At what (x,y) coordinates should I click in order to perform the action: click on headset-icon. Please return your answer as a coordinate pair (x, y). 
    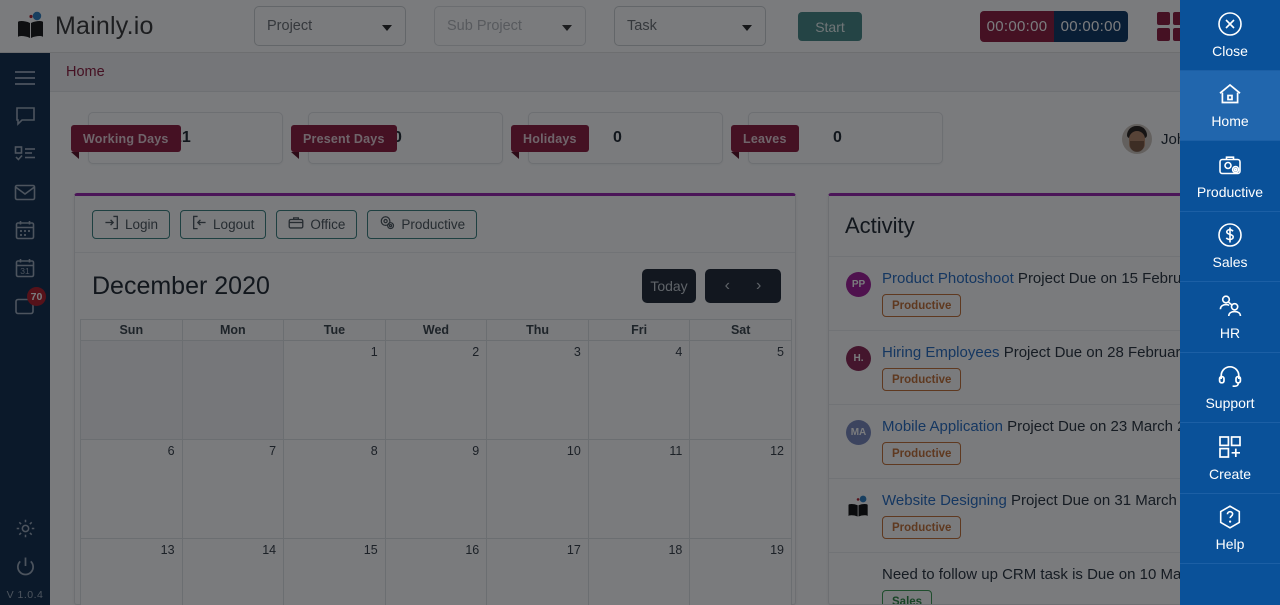
    Looking at the image, I should click on (1230, 376).